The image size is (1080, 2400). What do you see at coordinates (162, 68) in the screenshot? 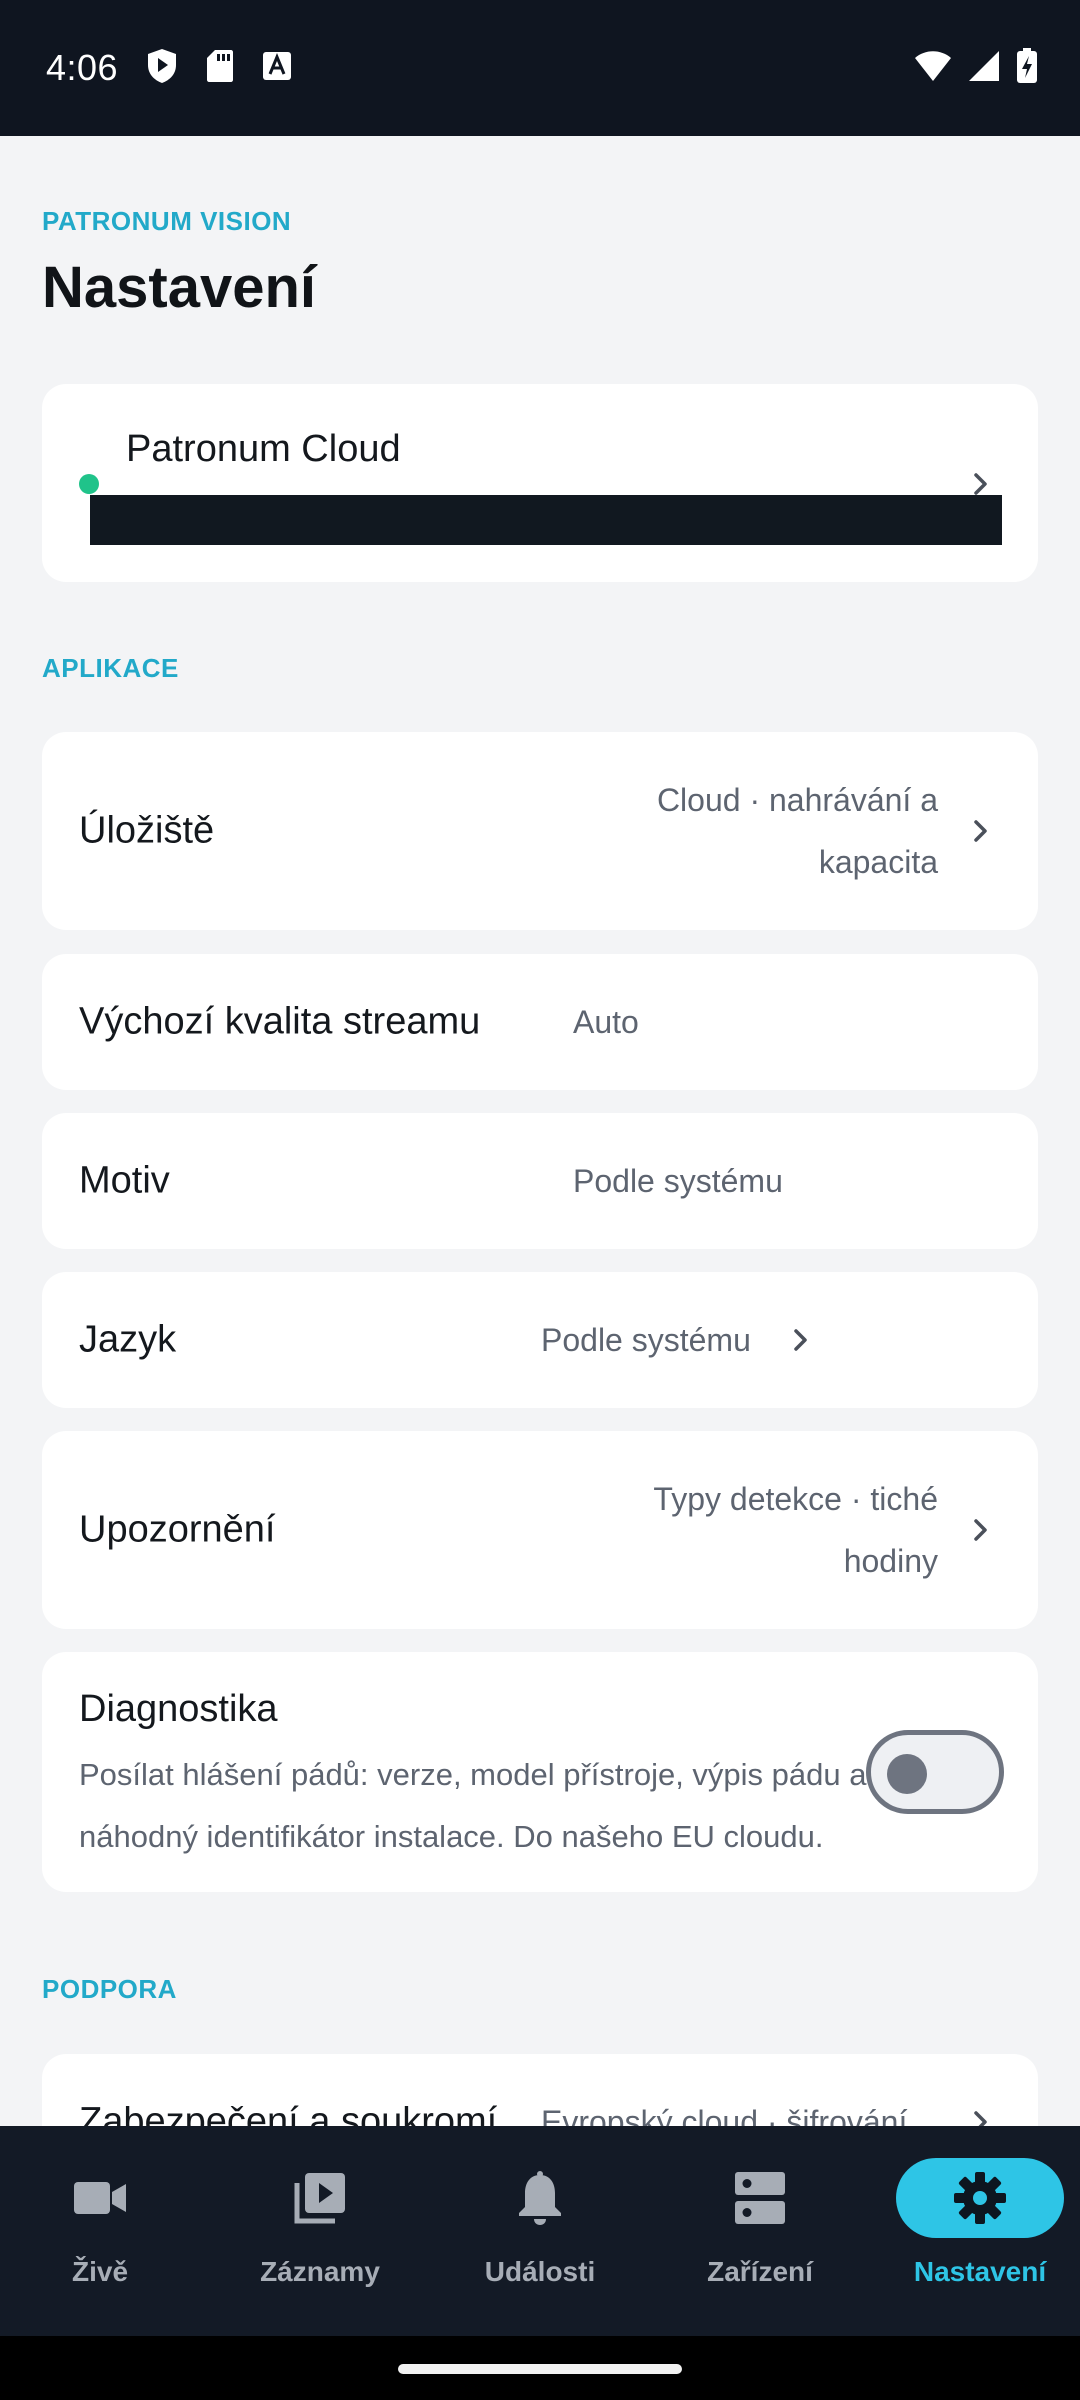
I see `shield-play-icon` at bounding box center [162, 68].